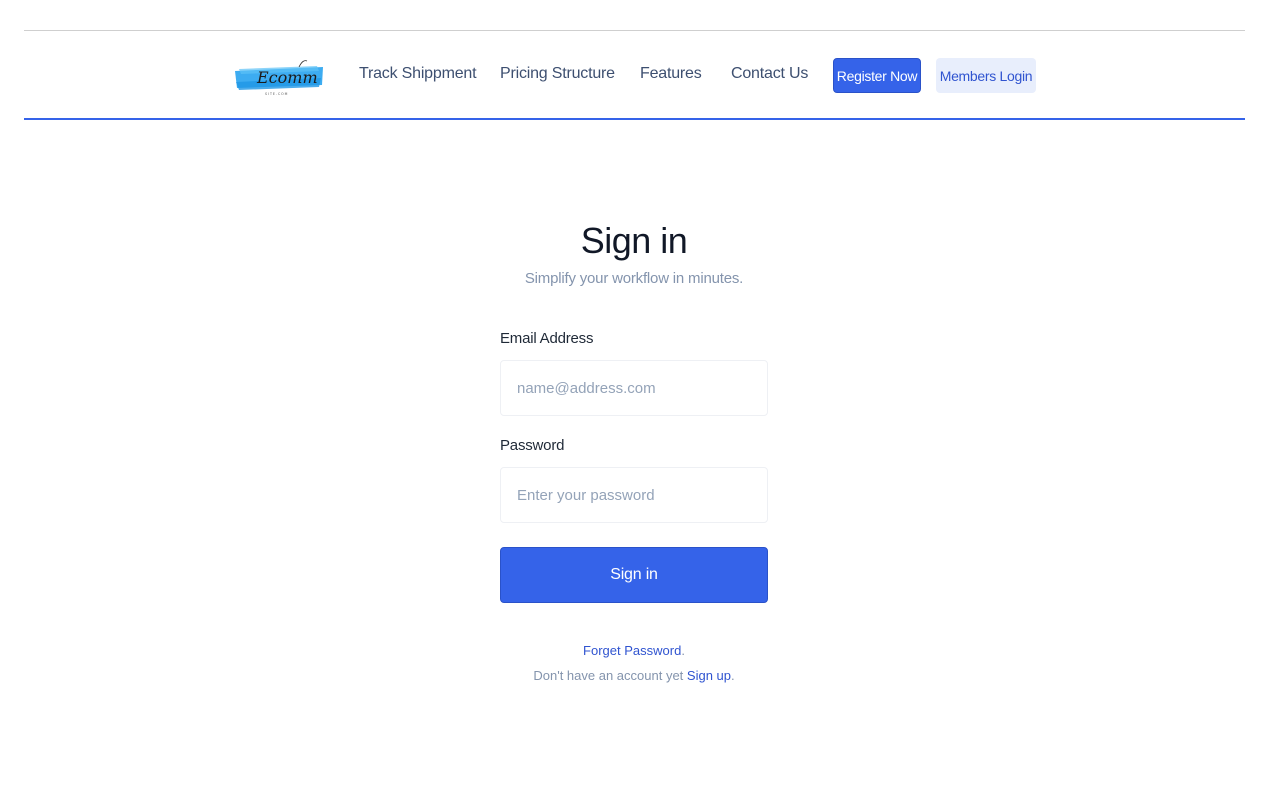  What do you see at coordinates (287, 77) in the screenshot?
I see `brand-logo-text: Ecomm` at bounding box center [287, 77].